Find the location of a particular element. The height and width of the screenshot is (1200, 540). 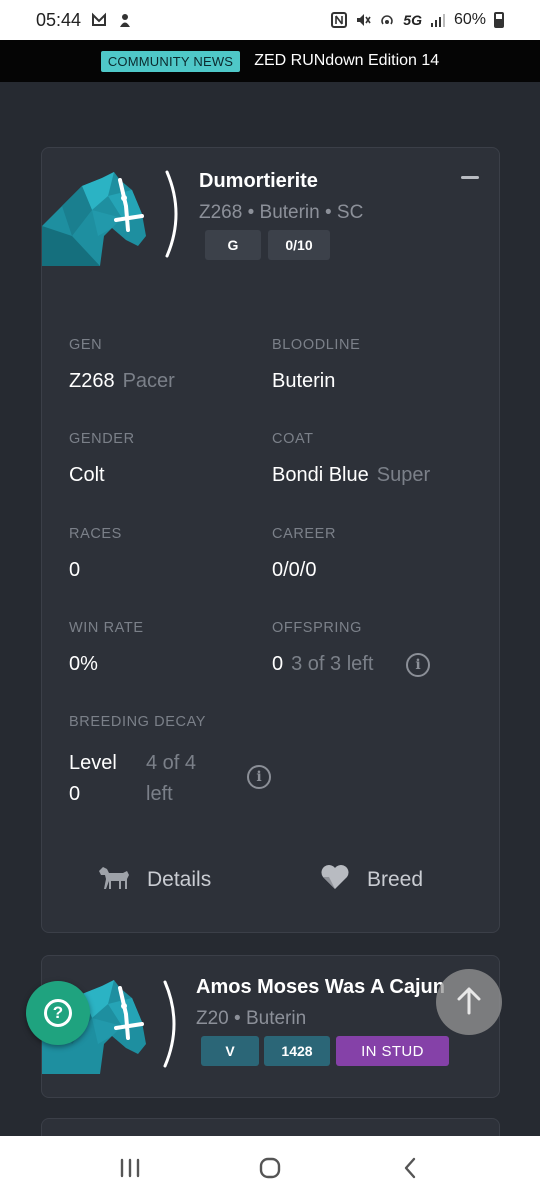

arrow-up-icon is located at coordinates (469, 1002).